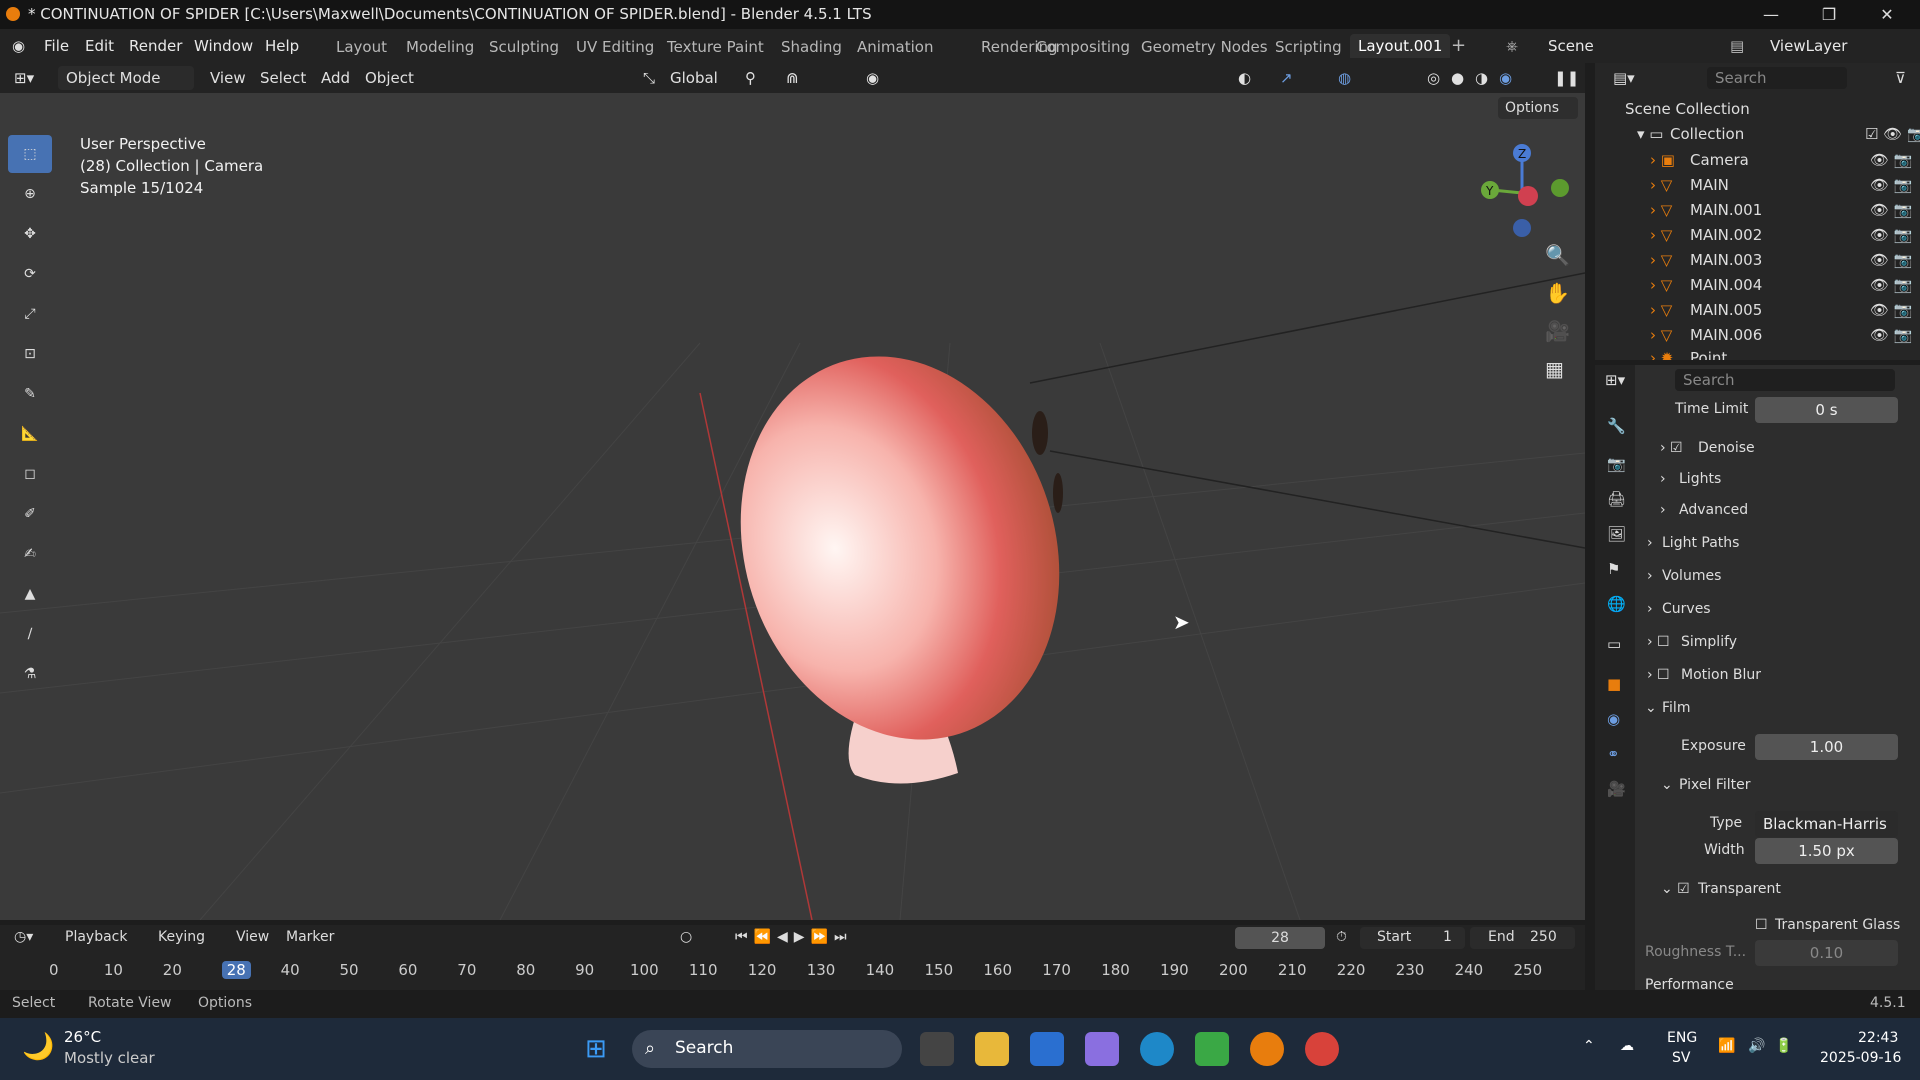 The image size is (1920, 1080). What do you see at coordinates (30, 554) in the screenshot?
I see `paint-tool: ✍` at bounding box center [30, 554].